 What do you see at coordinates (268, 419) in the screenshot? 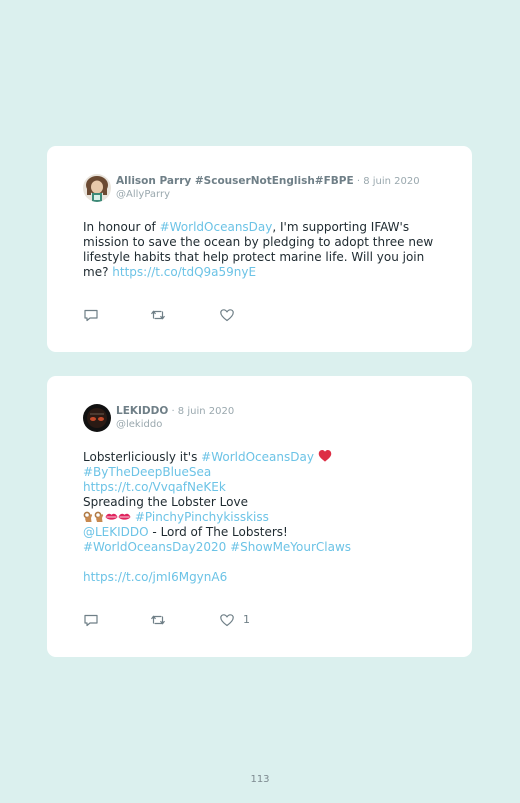
I see `tweet-header: LEKIDDO · 8 juin 2020 @lekiddo` at bounding box center [268, 419].